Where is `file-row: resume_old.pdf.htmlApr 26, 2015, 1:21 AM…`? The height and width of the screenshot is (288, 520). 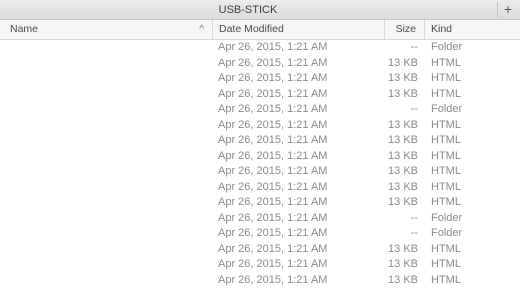
file-row: resume_old.pdf.htmlApr 26, 2015, 1:21 AM… is located at coordinates (260, 79).